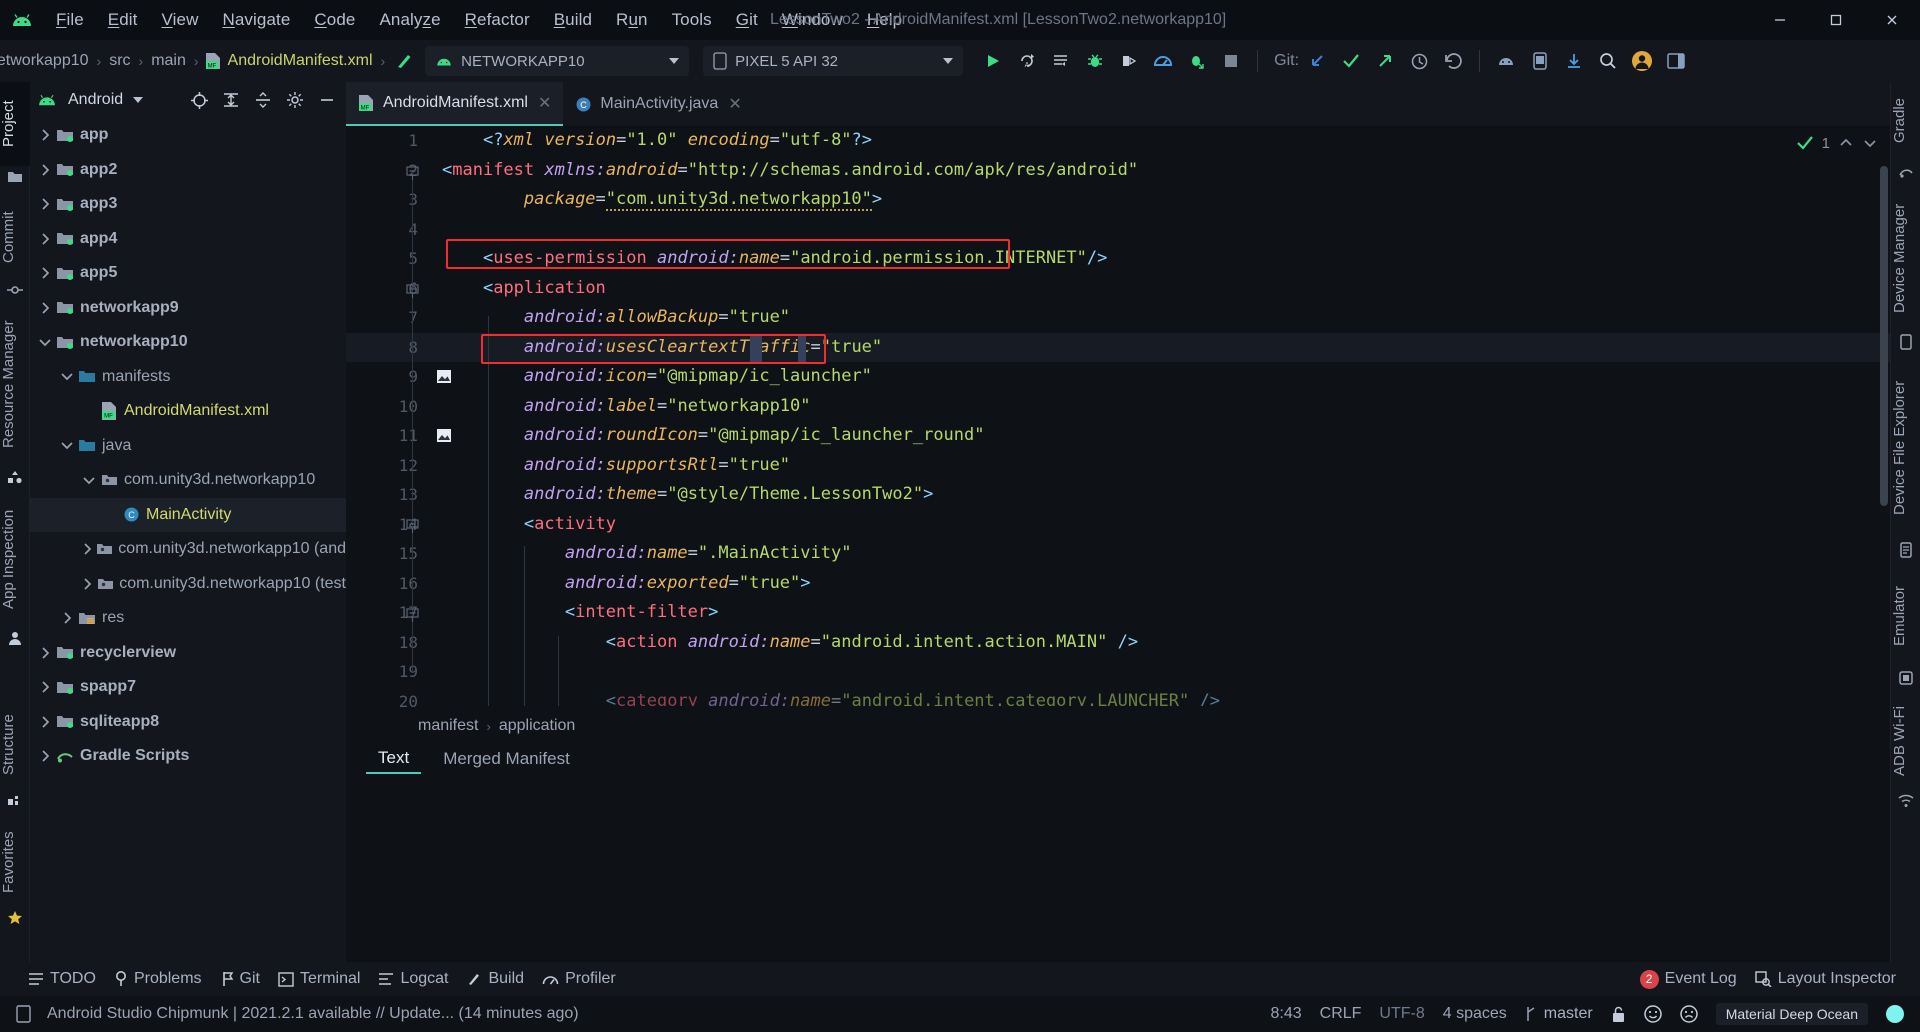 Image resolution: width=1920 pixels, height=1032 pixels. I want to click on tree-item-networkapp10: networkapp10, so click(188, 342).